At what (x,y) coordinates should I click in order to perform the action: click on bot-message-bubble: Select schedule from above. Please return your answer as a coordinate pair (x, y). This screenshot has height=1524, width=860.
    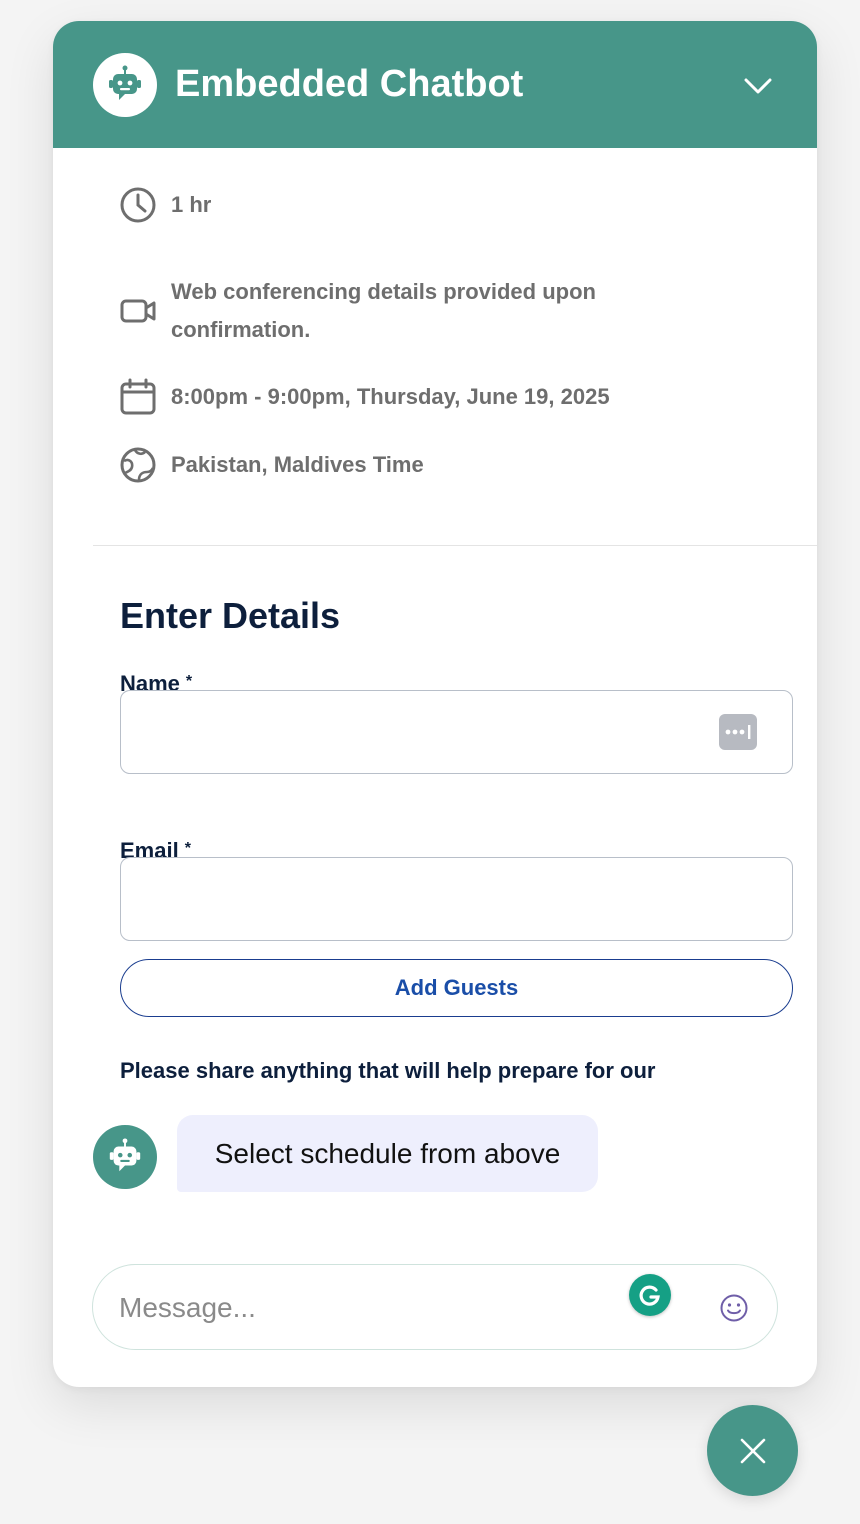
    Looking at the image, I should click on (387, 1153).